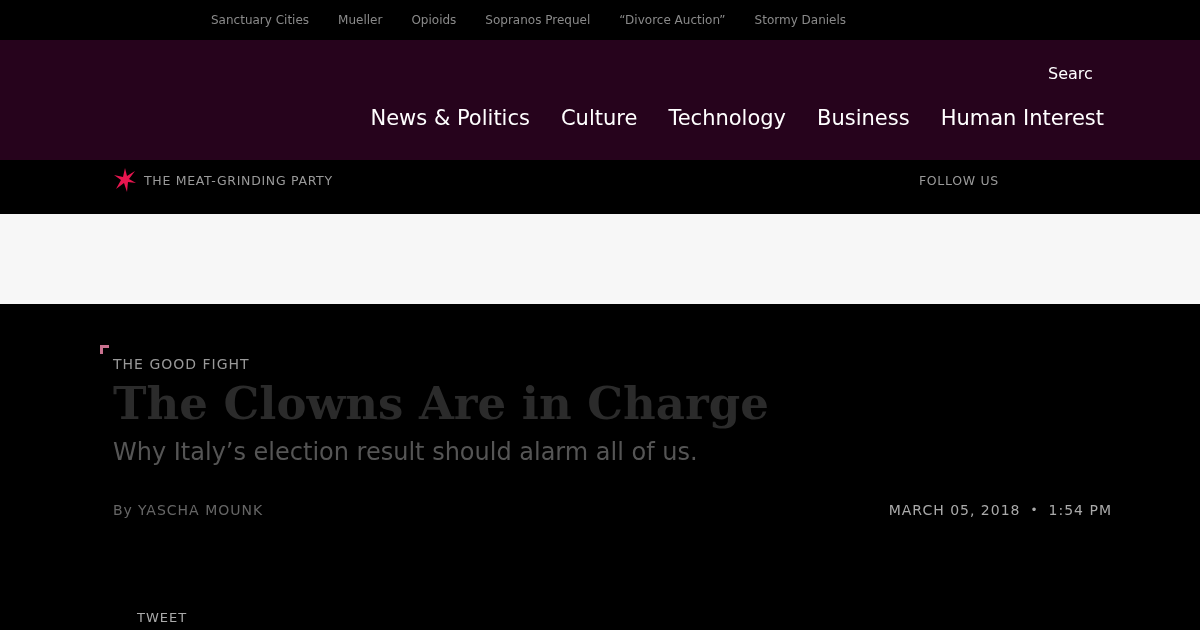 This screenshot has width=1200, height=630. Describe the element at coordinates (863, 118) in the screenshot. I see `nav-link: Business` at that location.